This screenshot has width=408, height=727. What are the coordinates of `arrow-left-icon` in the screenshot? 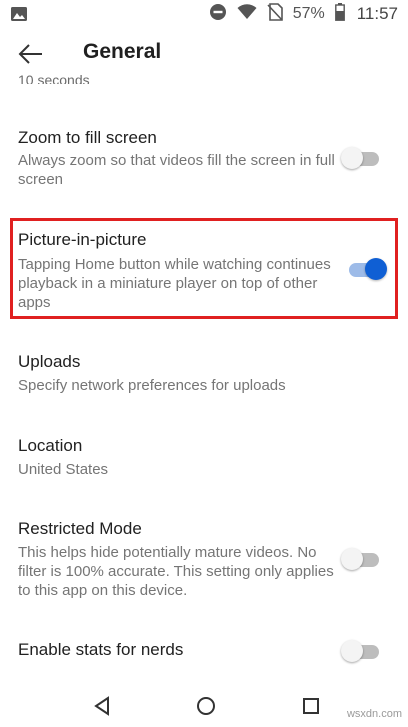 It's located at (31, 54).